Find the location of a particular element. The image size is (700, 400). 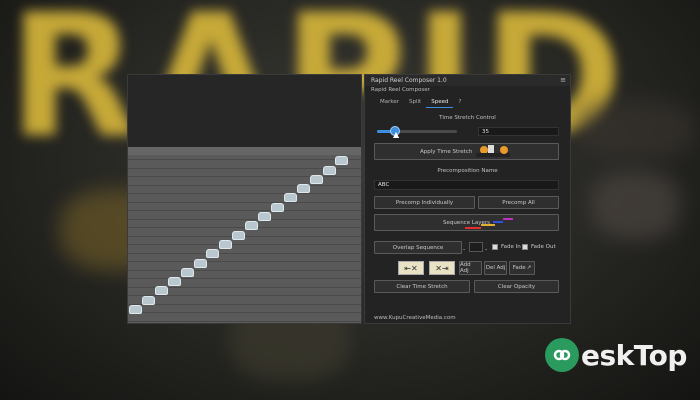

stopwatch-icon is located at coordinates (493, 150).